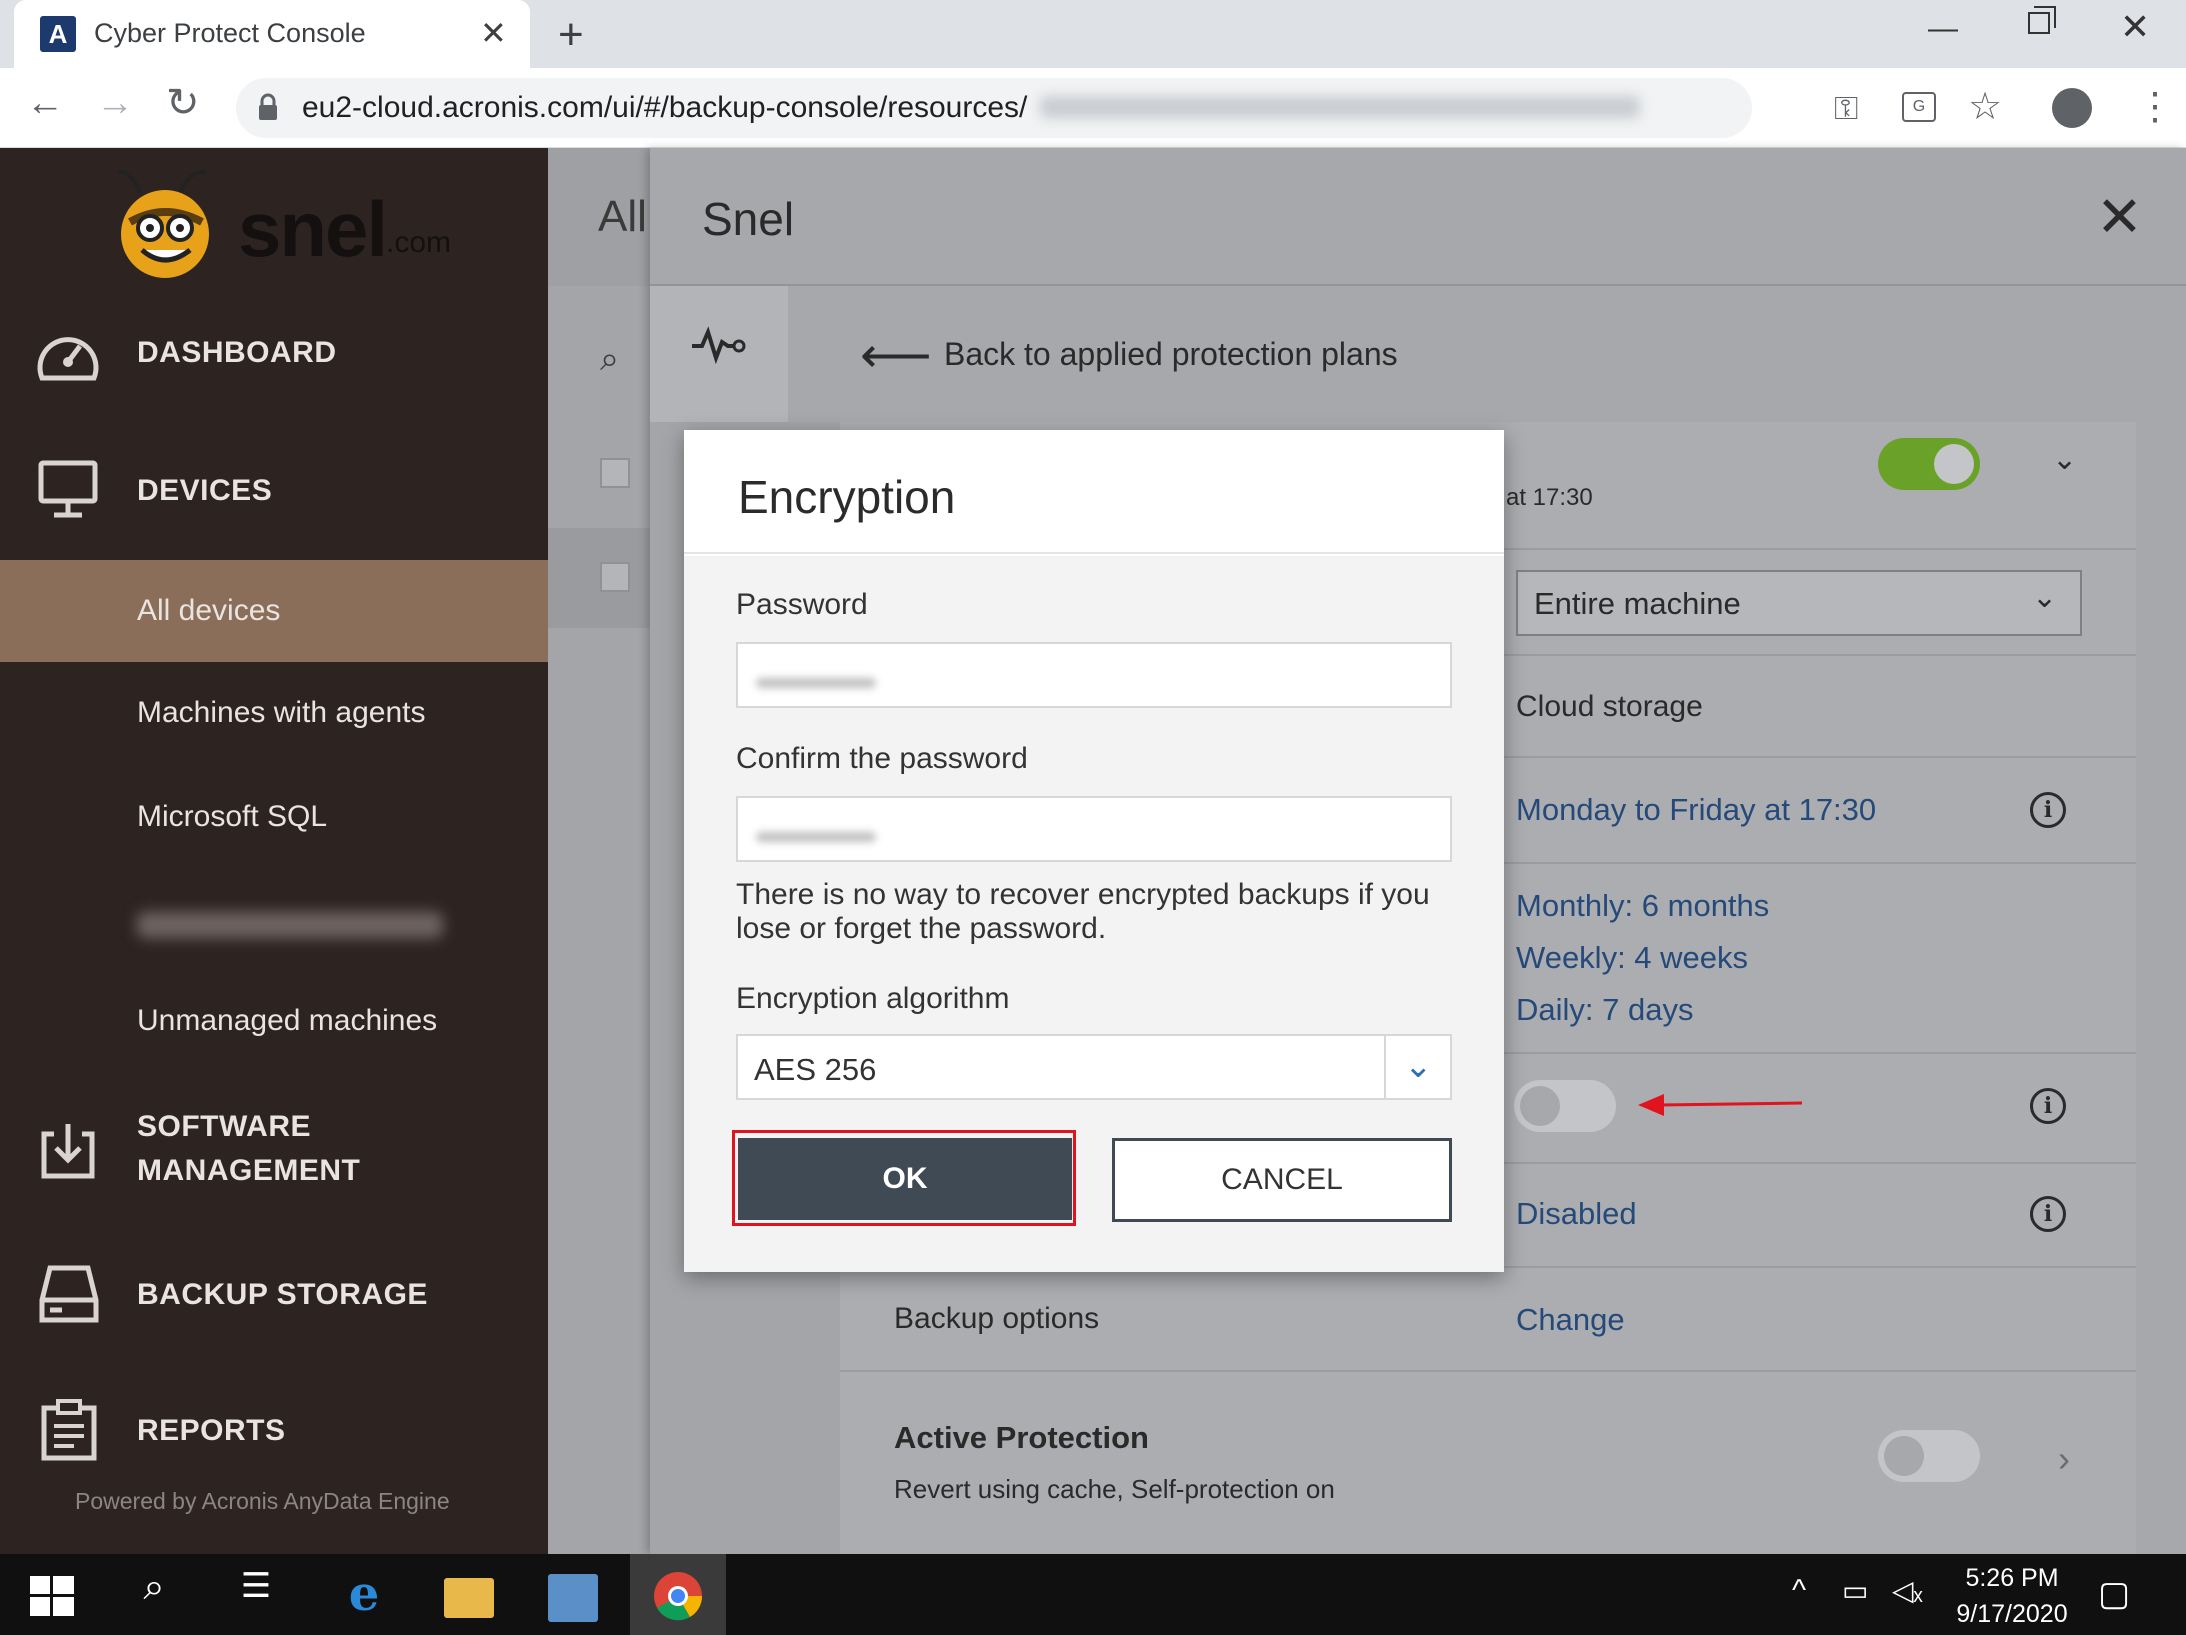  I want to click on profile-avatar-icon, so click(2072, 108).